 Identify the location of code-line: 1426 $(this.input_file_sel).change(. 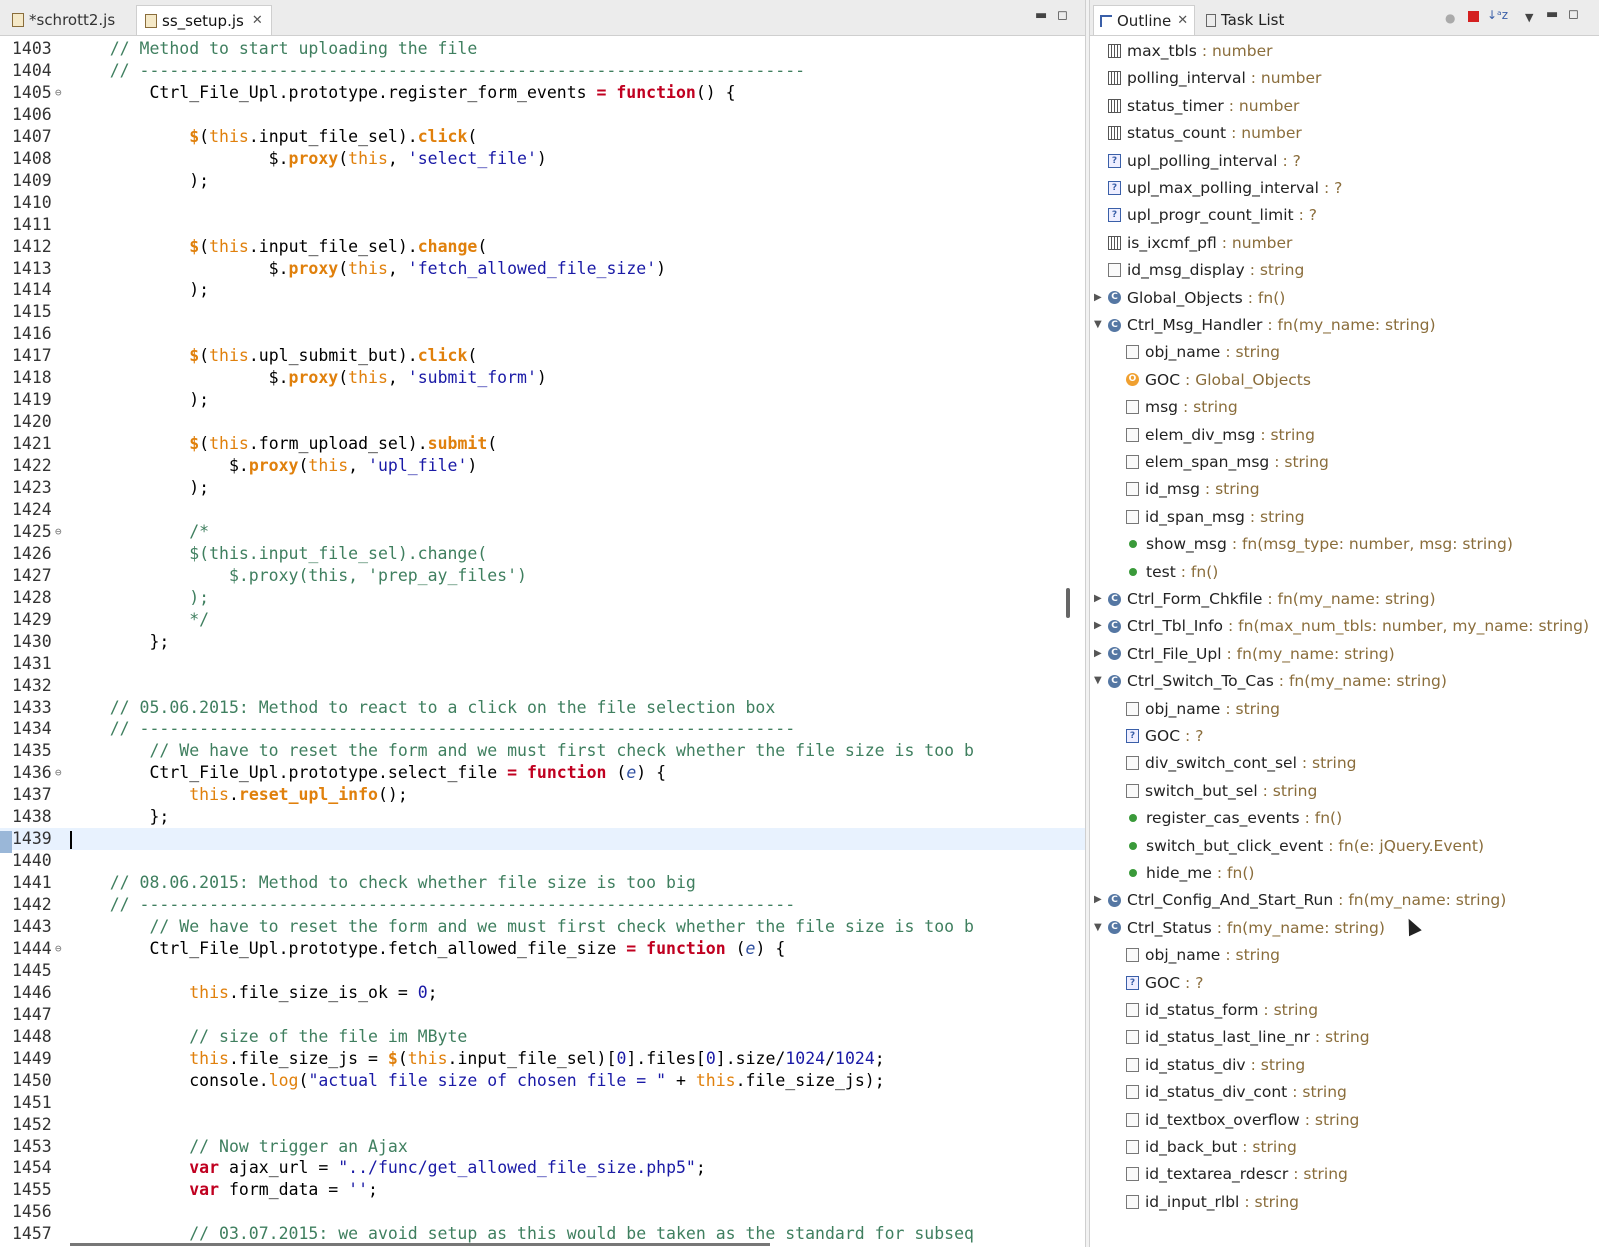
(542, 554).